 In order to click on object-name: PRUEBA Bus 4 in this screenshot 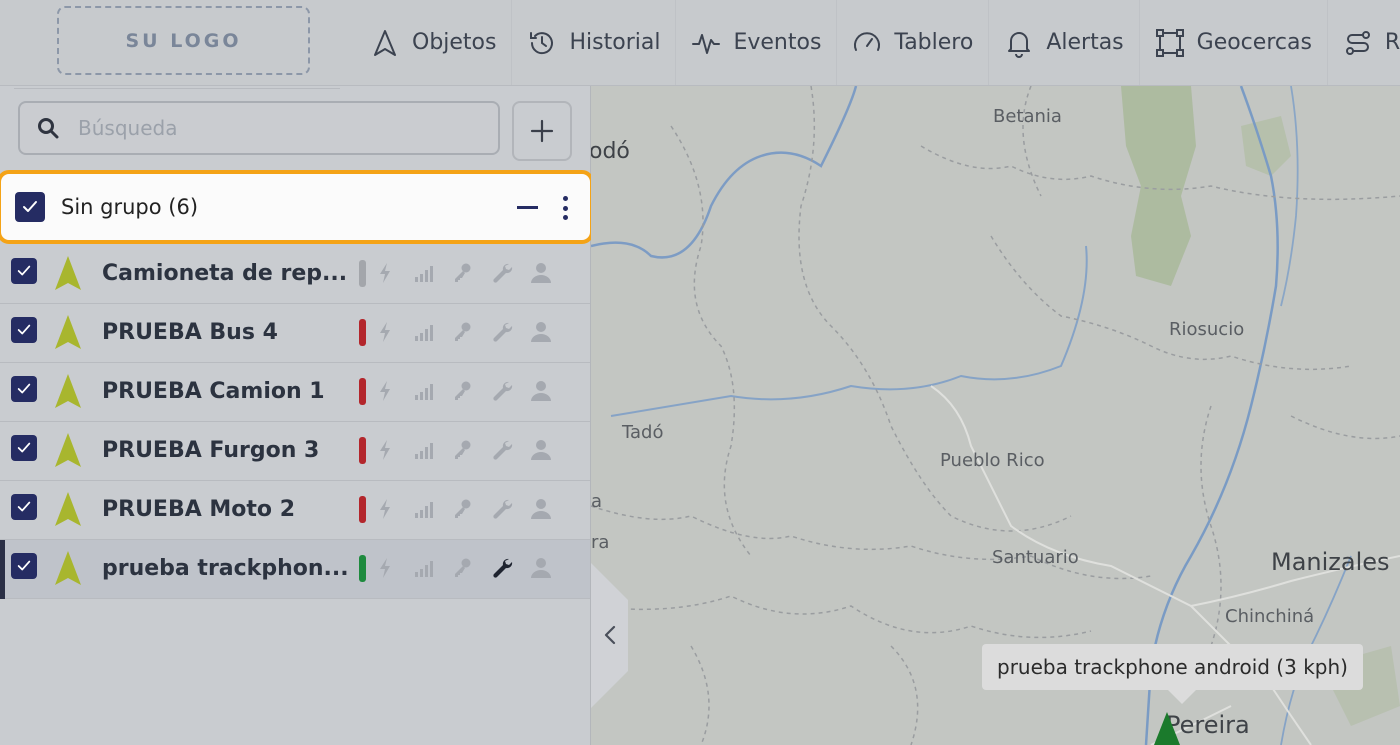, I will do `click(190, 332)`.